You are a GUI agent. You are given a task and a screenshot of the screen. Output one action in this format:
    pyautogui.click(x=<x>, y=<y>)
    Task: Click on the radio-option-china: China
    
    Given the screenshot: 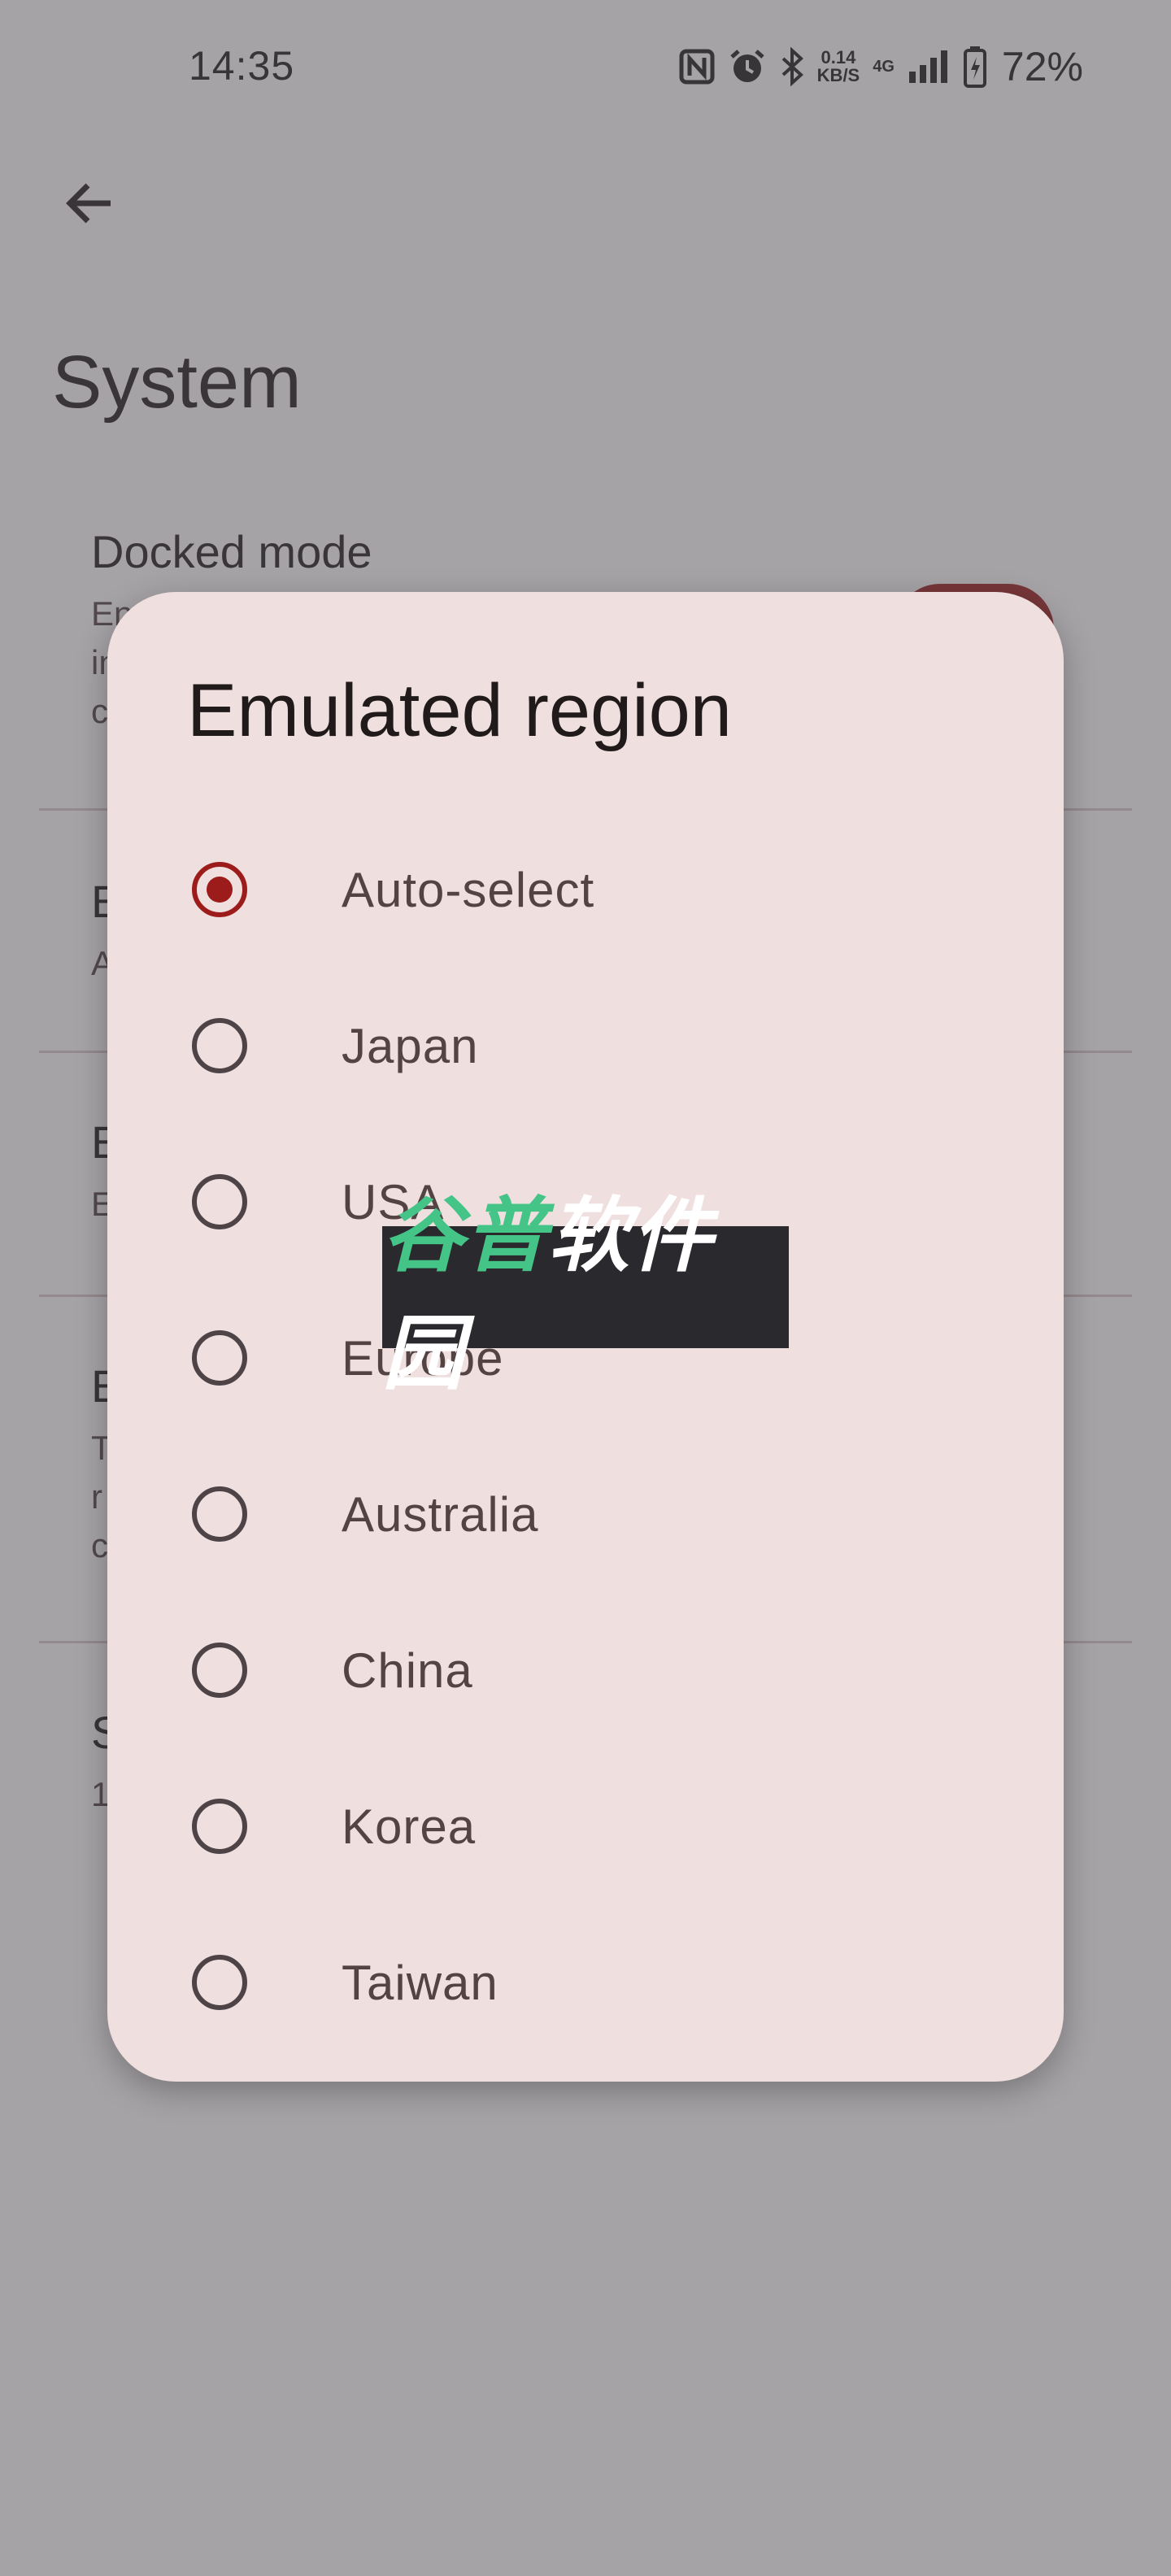 What is the action you would take?
    pyautogui.click(x=585, y=1670)
    